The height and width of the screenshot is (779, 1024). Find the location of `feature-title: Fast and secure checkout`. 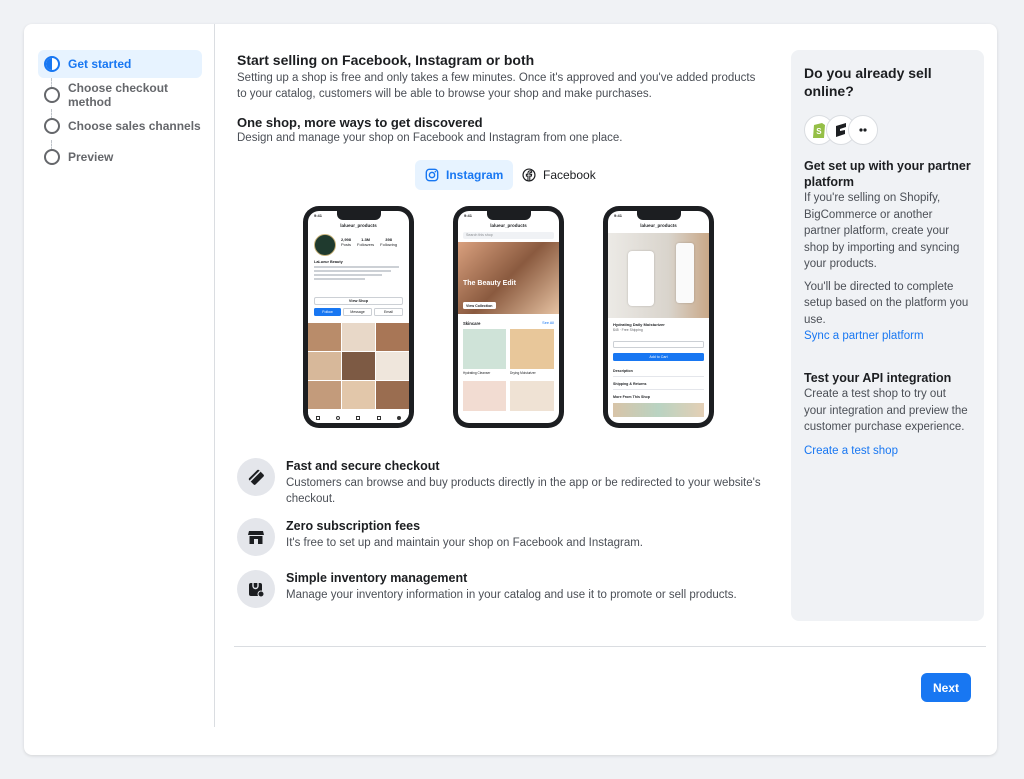

feature-title: Fast and secure checkout is located at coordinates (363, 466).